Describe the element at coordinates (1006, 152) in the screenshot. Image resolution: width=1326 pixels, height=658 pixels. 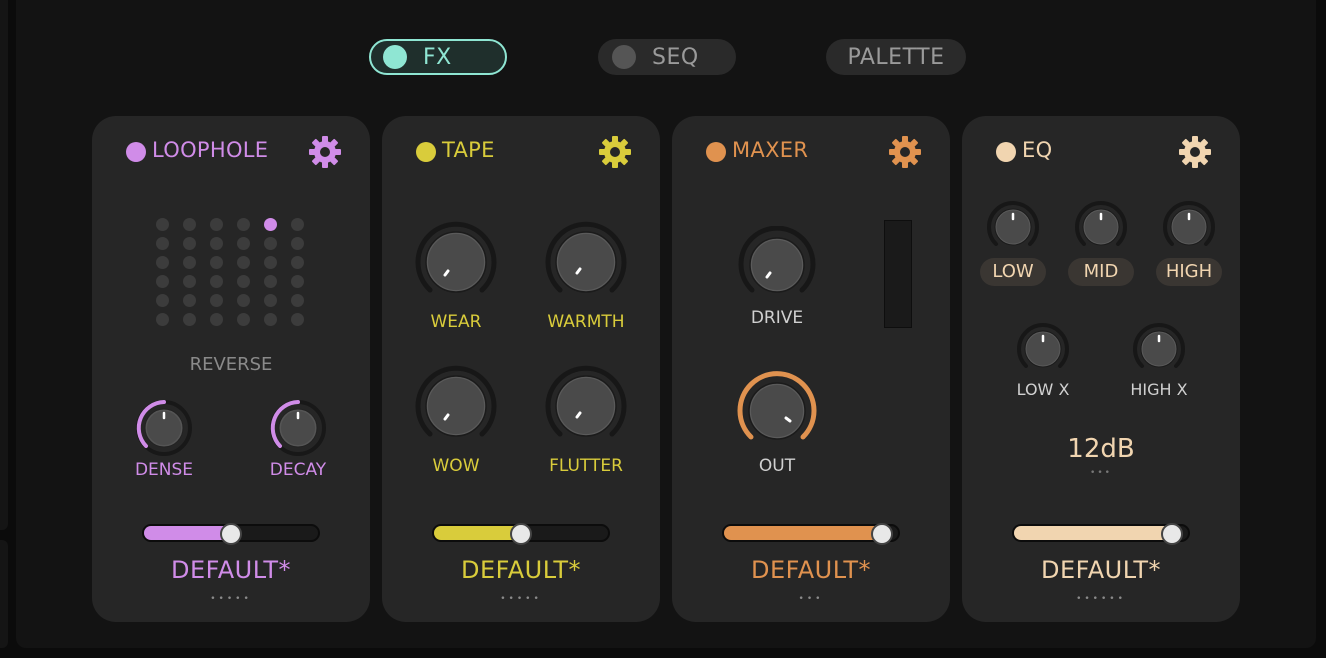
I see `eq-bypass-dot` at that location.